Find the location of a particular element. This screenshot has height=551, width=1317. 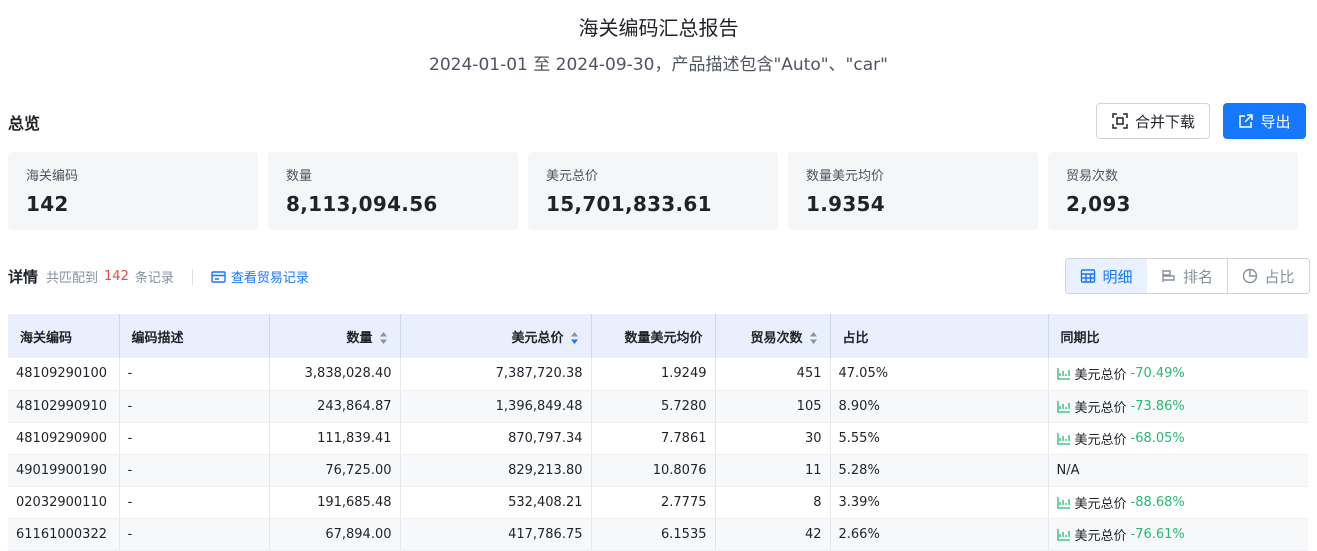

col-header-code: 海关编码 is located at coordinates (64, 336).